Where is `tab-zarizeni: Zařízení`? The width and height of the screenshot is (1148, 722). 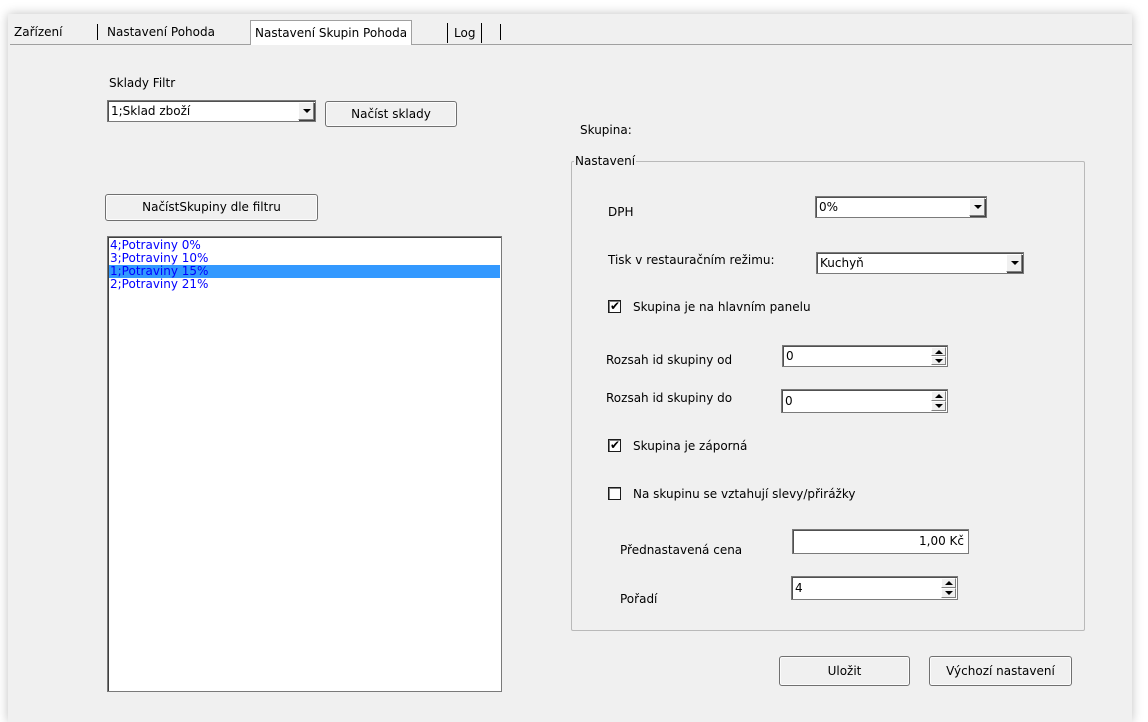 tab-zarizeni: Zařízení is located at coordinates (38, 32).